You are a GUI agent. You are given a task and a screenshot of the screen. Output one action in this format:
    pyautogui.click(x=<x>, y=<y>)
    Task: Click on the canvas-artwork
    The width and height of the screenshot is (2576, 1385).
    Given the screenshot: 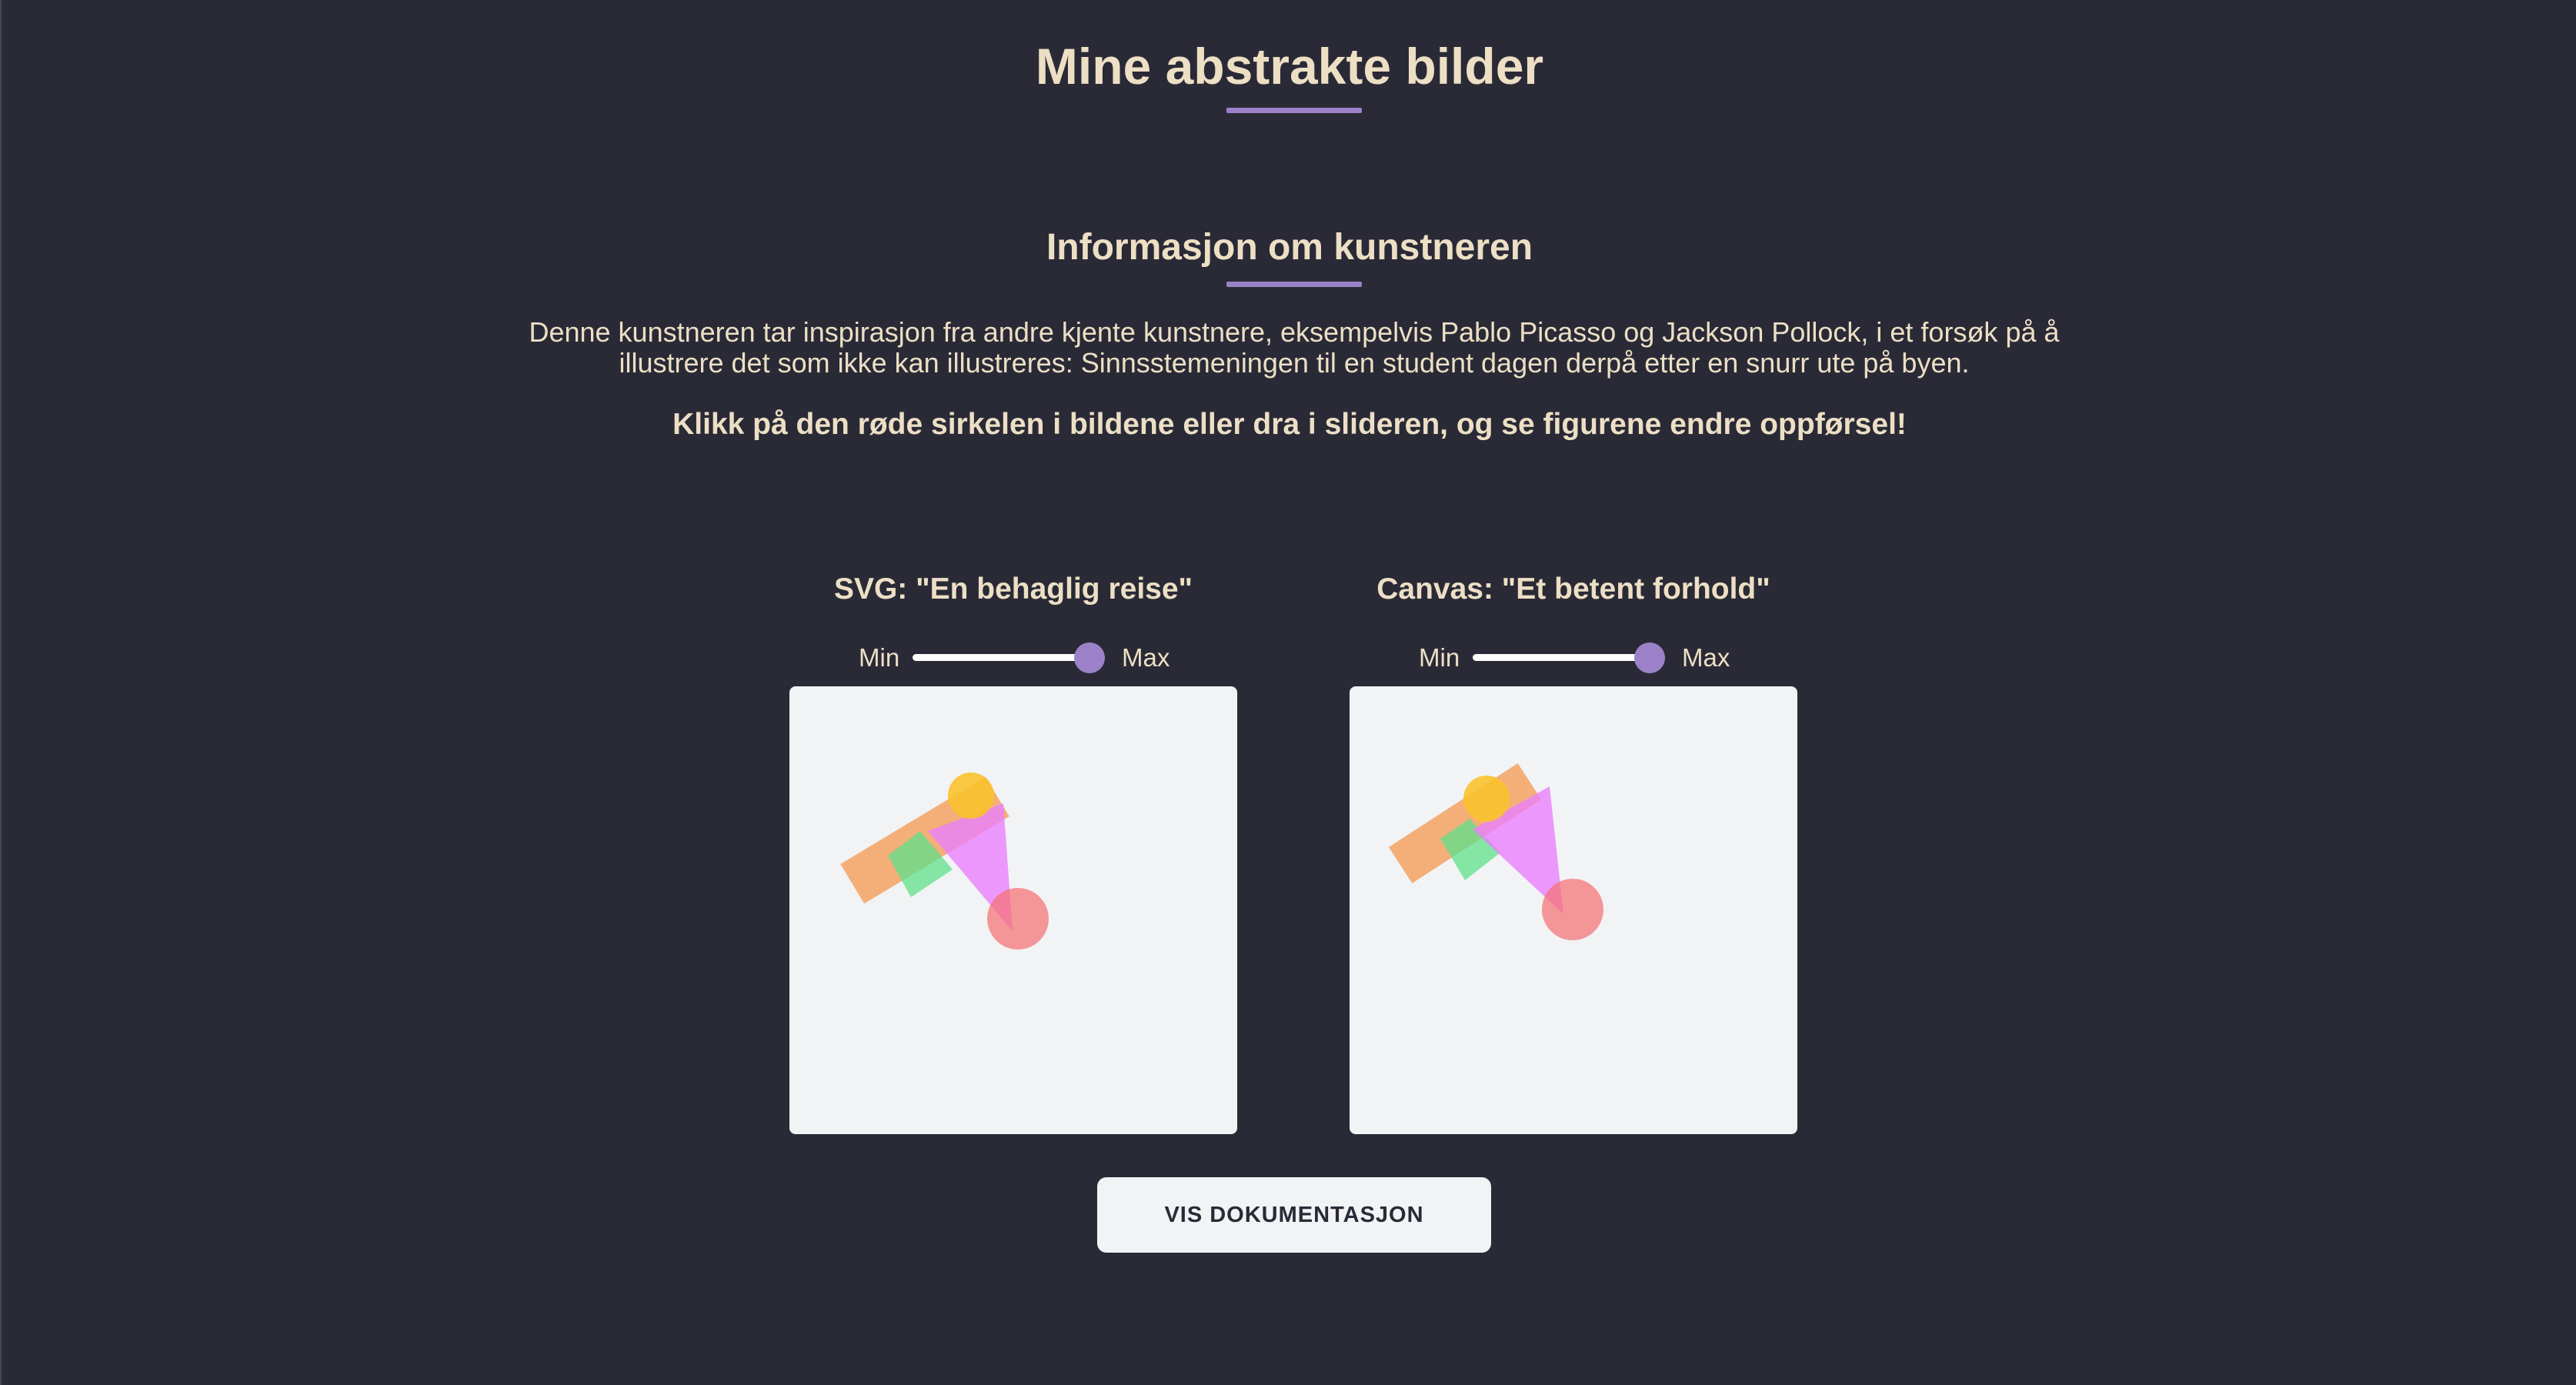 What is the action you would take?
    pyautogui.click(x=1496, y=852)
    